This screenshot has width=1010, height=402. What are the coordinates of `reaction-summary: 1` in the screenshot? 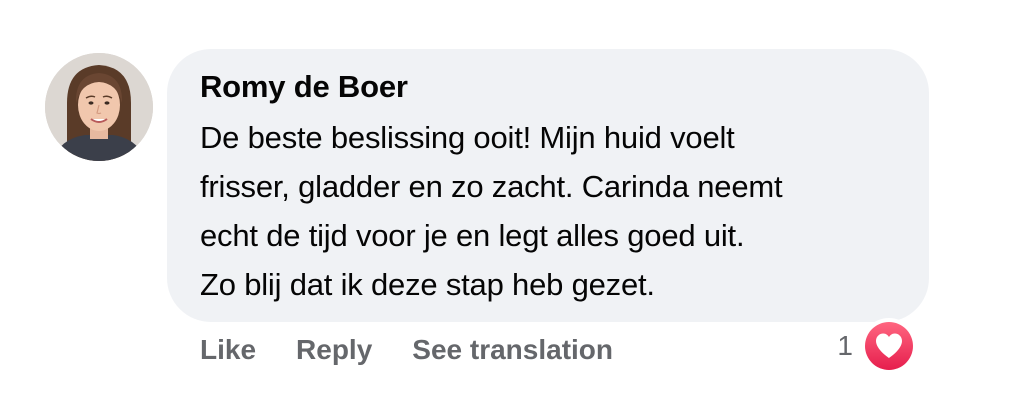 It's located at (877, 346).